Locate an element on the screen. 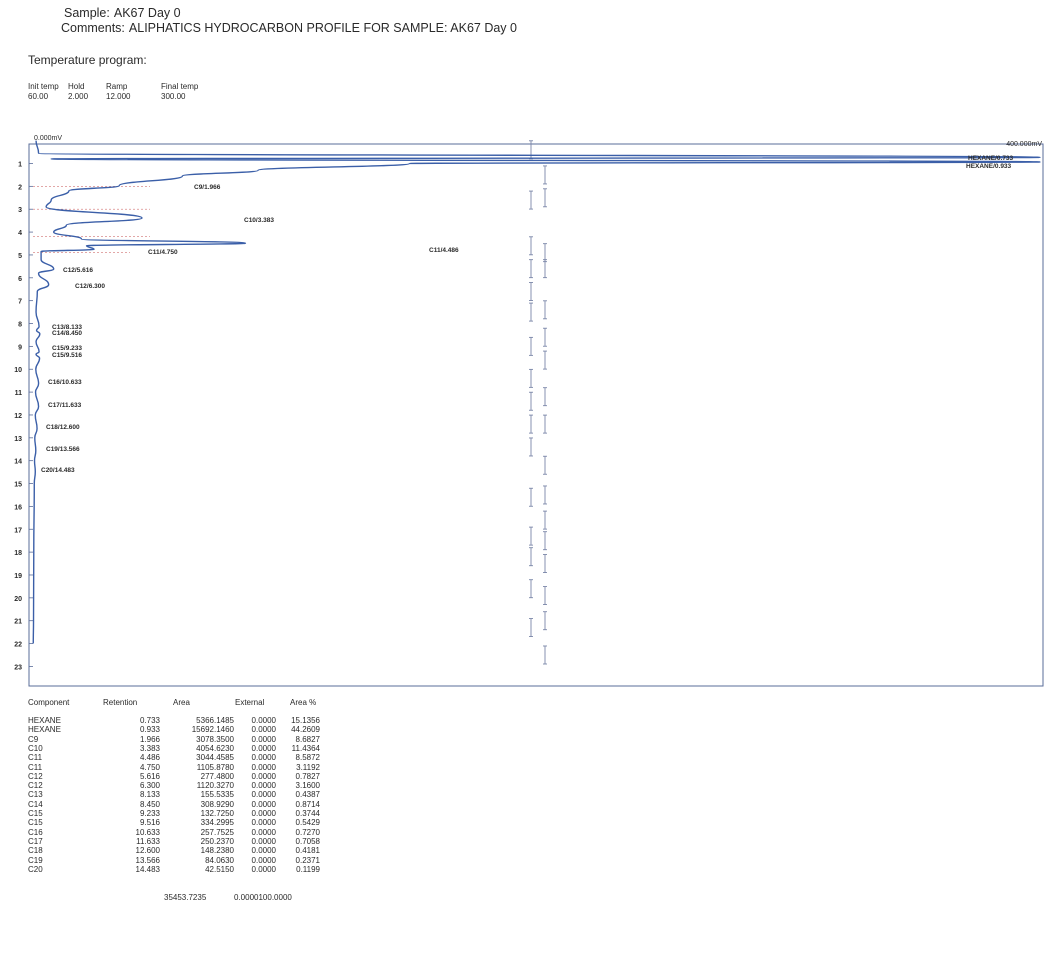 The image size is (1046, 961). cell-area-percent: 0.3744 is located at coordinates (307, 813).